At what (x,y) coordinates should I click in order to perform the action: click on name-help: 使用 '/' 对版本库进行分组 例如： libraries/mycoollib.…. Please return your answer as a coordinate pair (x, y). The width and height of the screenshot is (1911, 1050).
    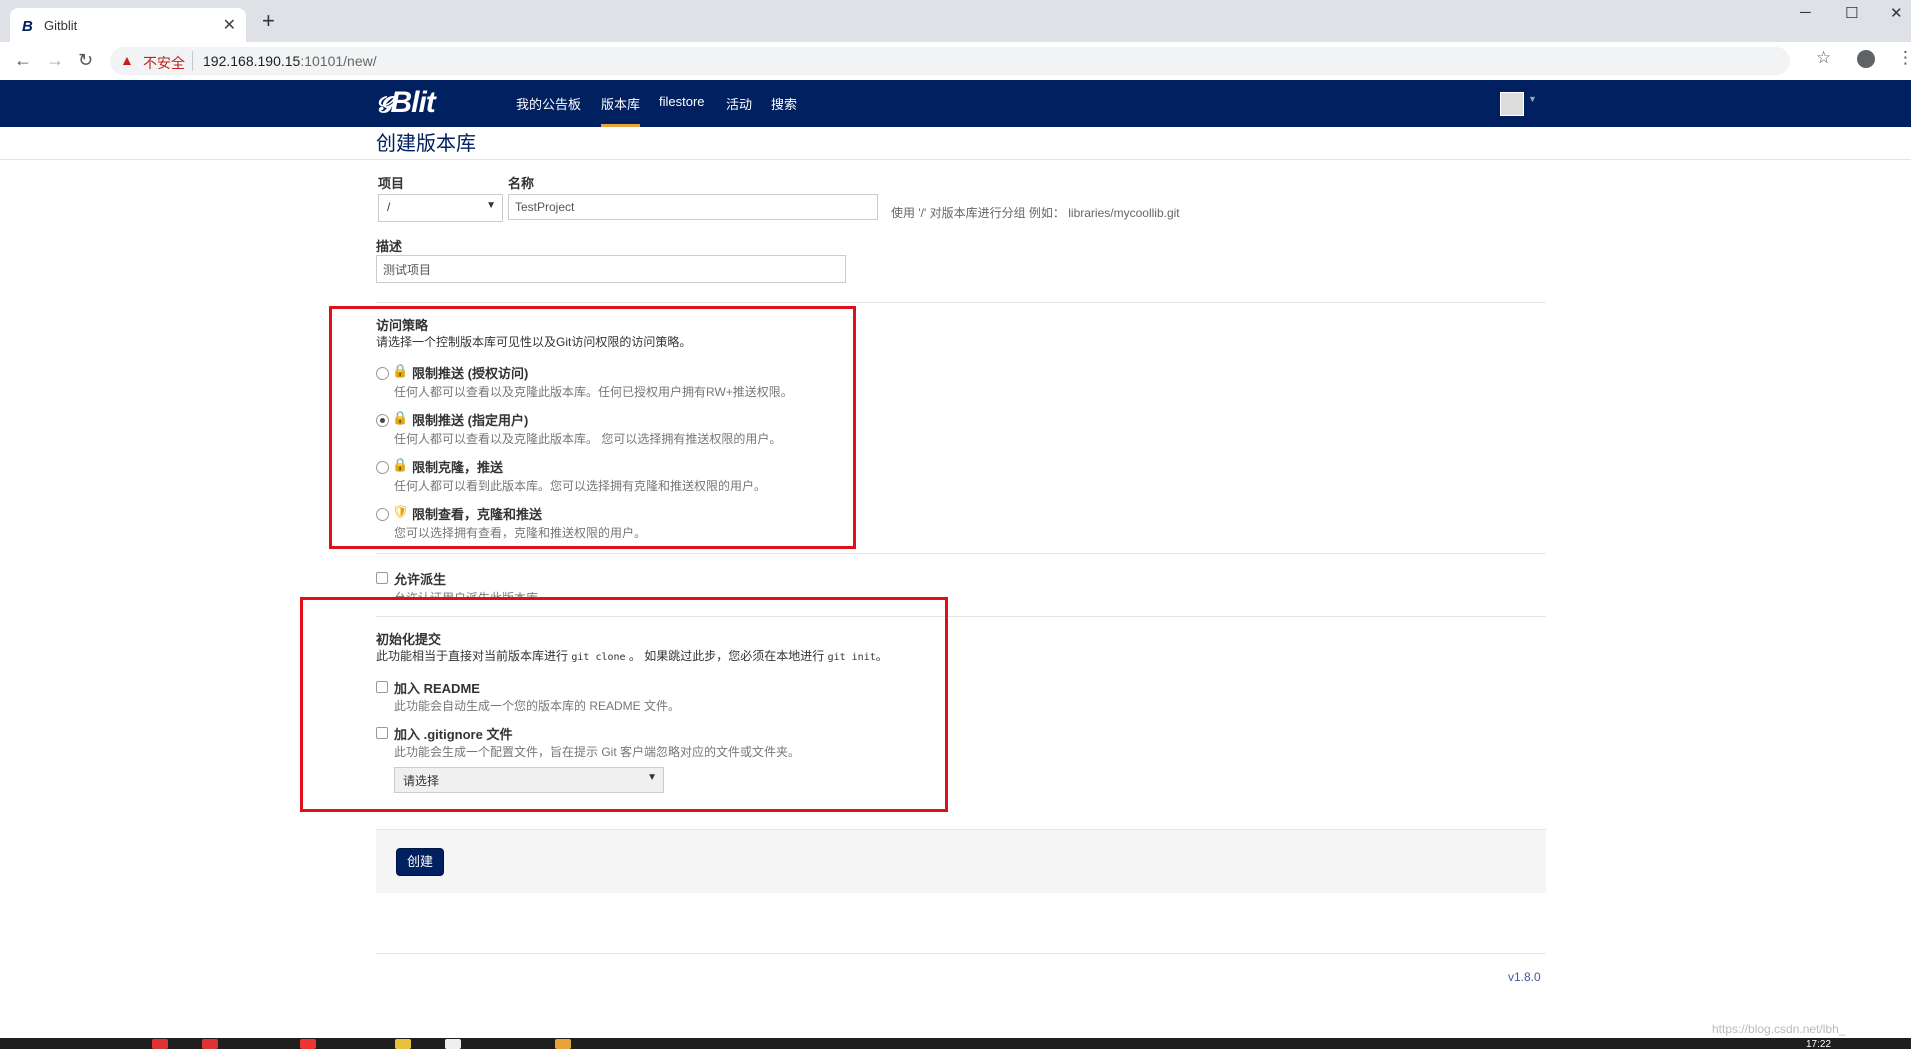
    Looking at the image, I should click on (1035, 213).